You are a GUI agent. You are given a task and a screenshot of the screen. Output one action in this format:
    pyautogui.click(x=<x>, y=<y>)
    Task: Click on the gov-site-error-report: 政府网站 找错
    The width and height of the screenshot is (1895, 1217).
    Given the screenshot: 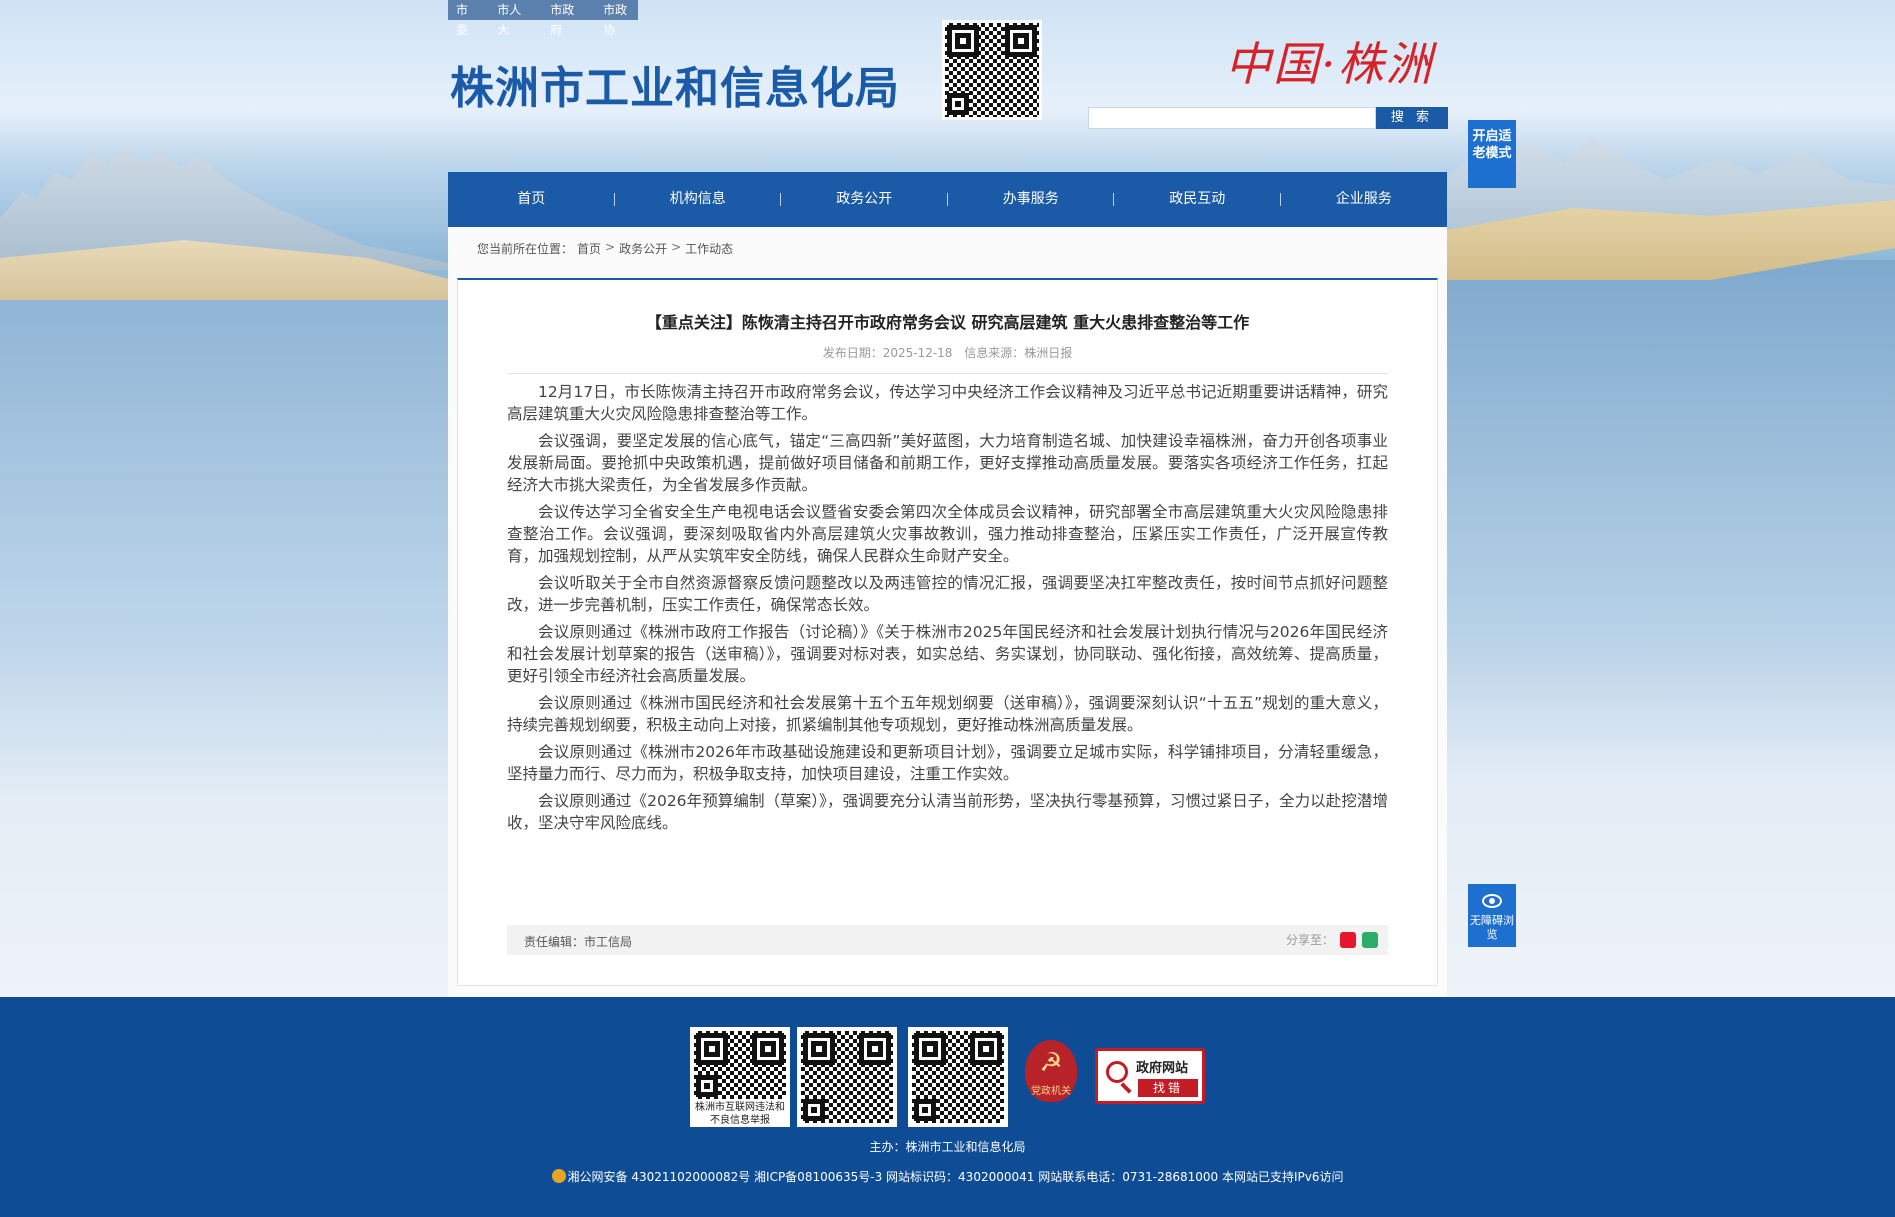 What is the action you would take?
    pyautogui.click(x=1150, y=1076)
    